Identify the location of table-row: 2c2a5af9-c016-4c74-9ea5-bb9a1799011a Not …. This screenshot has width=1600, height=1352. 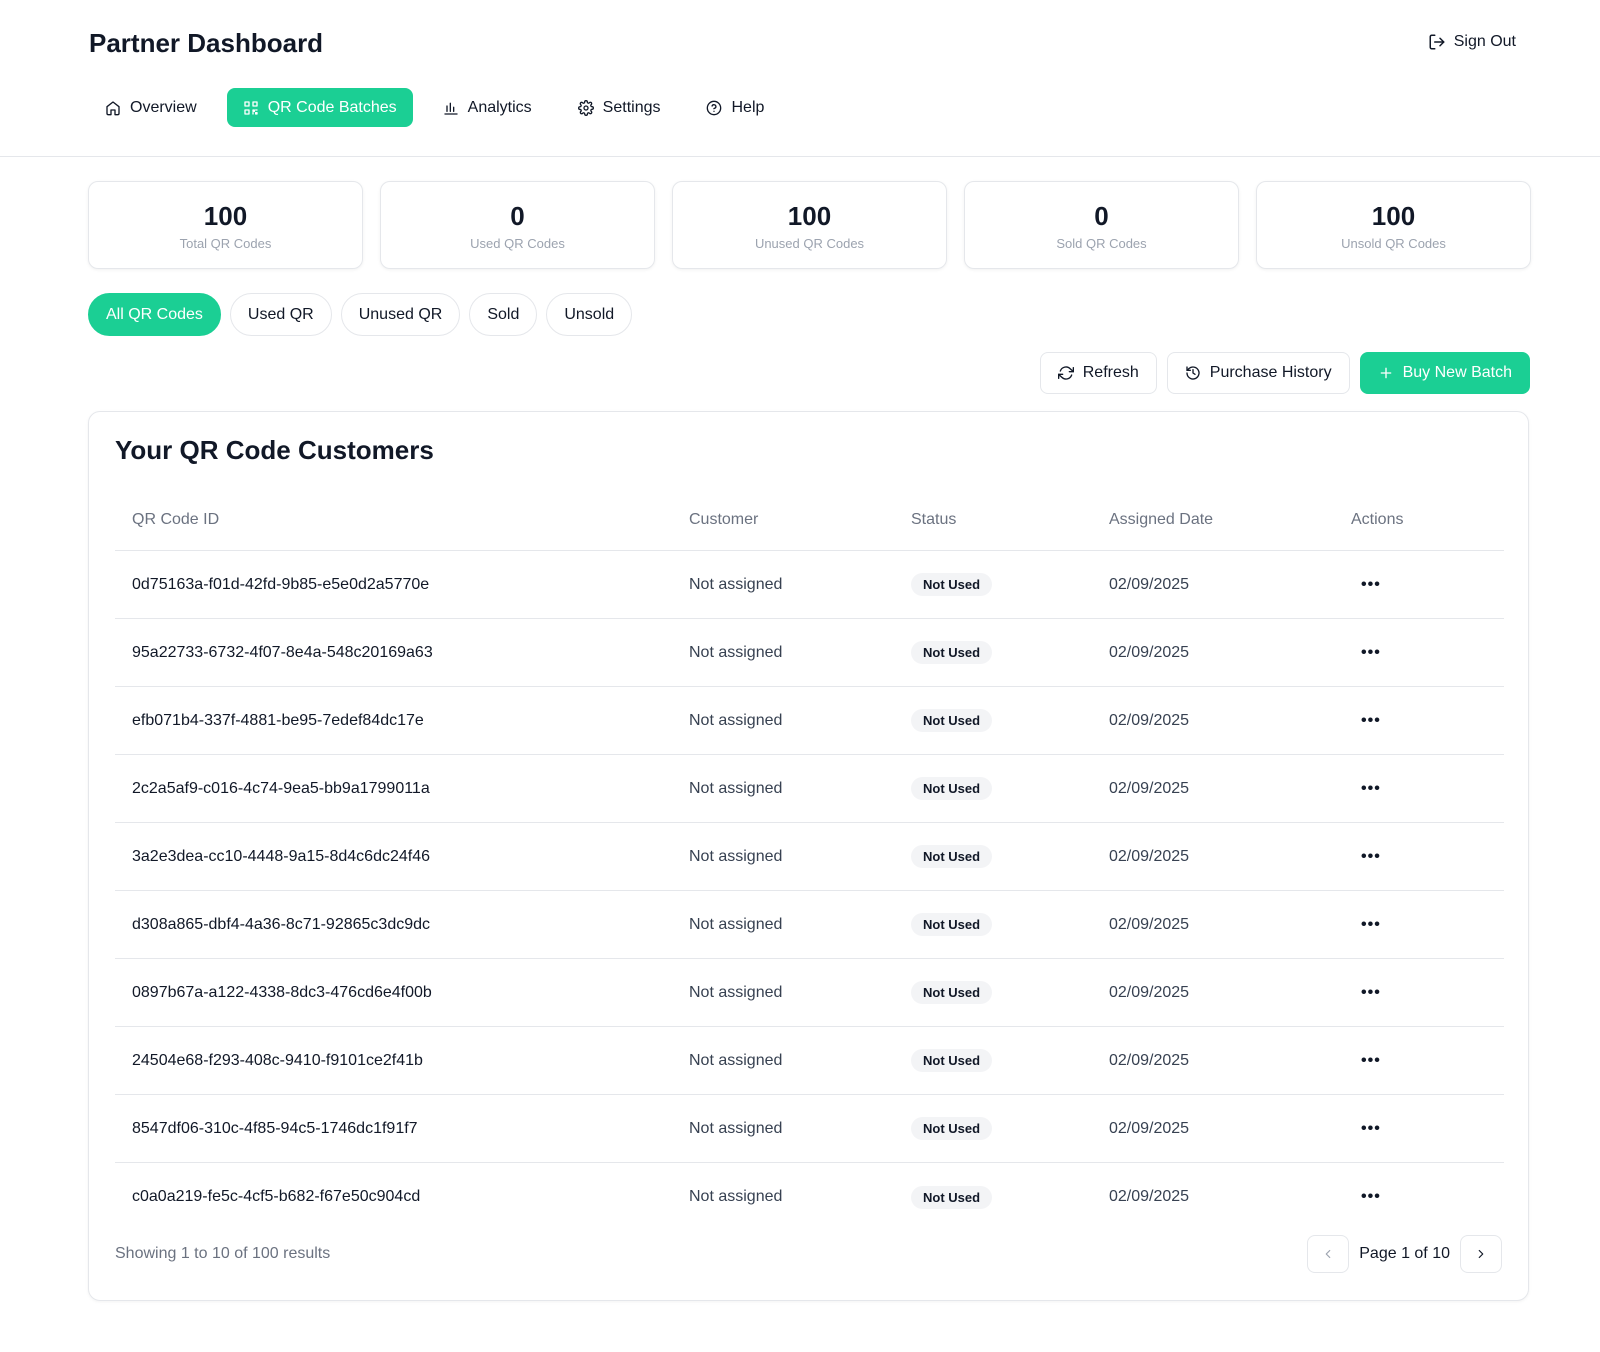
(809, 789).